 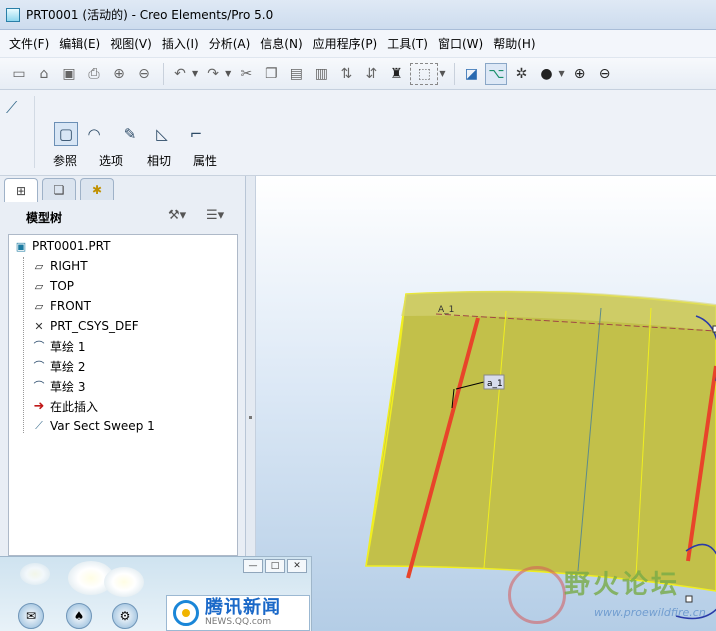 What do you see at coordinates (39, 326) in the screenshot?
I see `csys-icon: ✕` at bounding box center [39, 326].